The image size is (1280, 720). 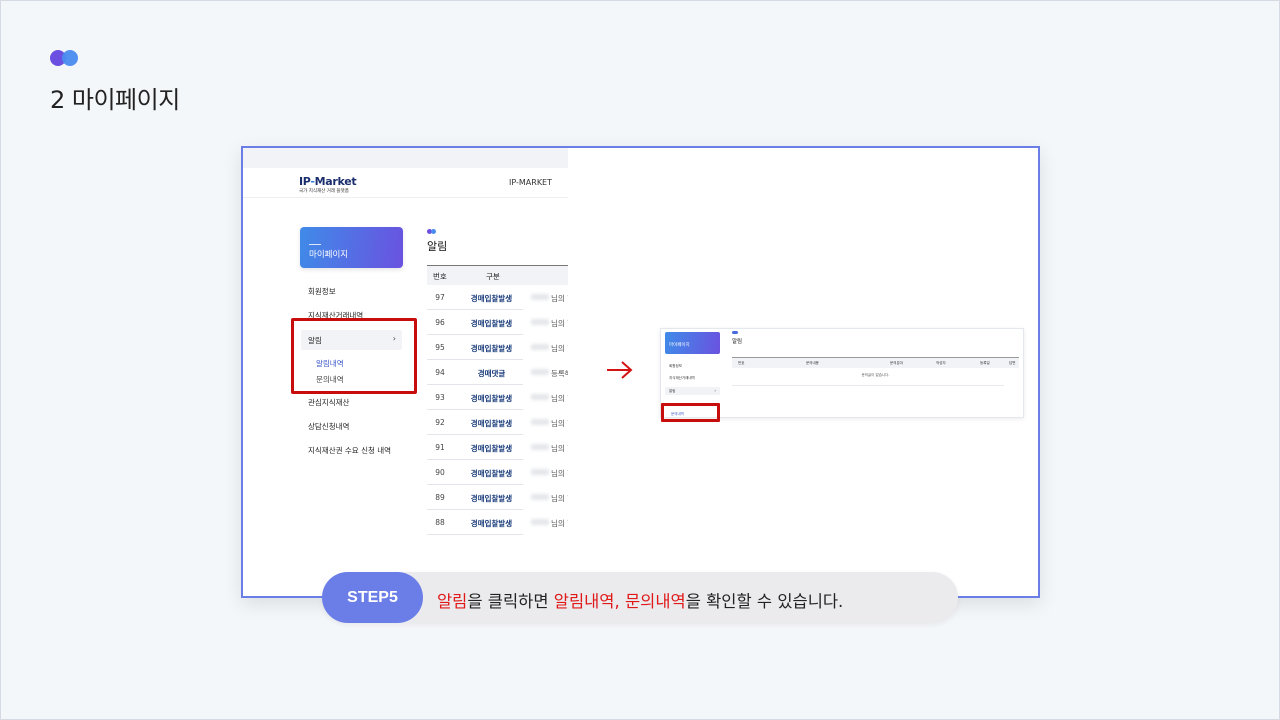 What do you see at coordinates (896, 363) in the screenshot?
I see `thumb-col-field: 문의분야` at bounding box center [896, 363].